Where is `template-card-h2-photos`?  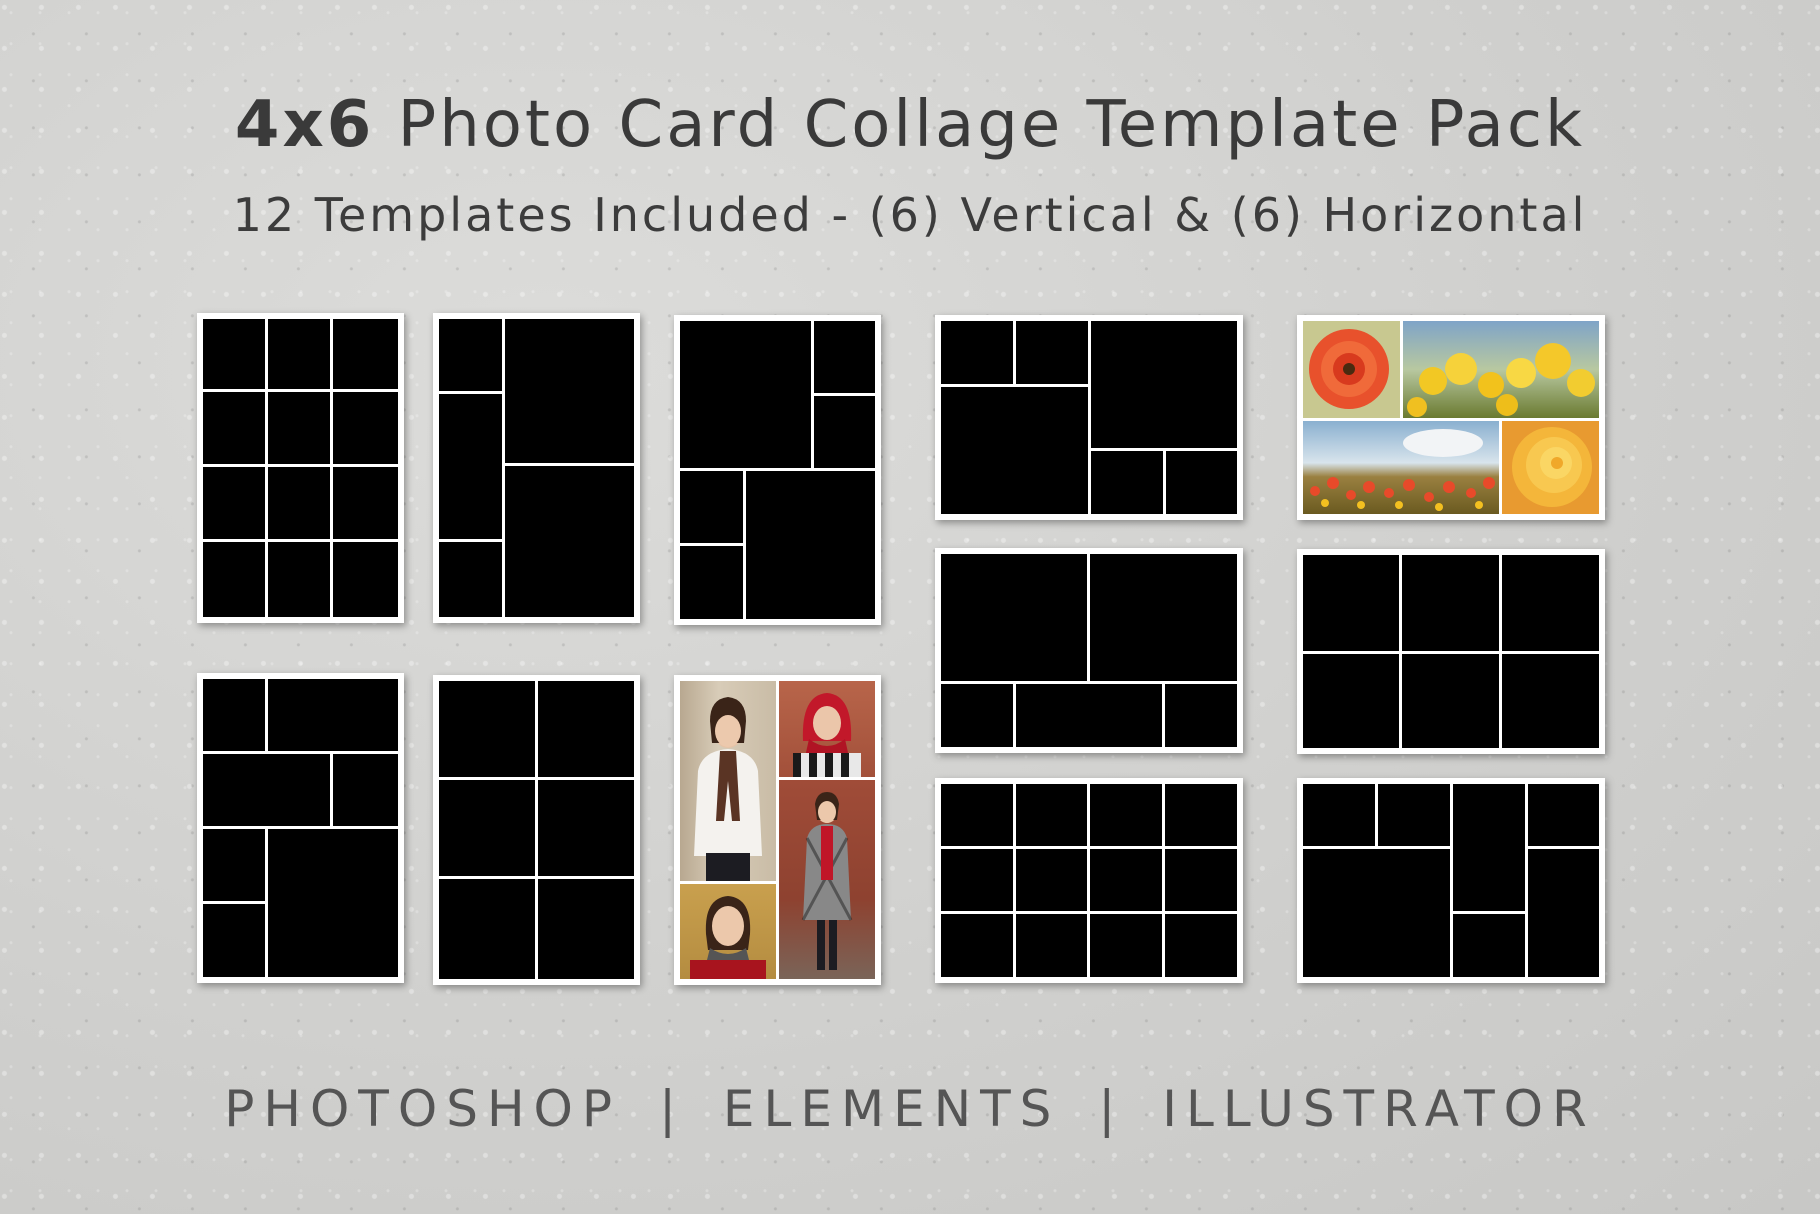 template-card-h2-photos is located at coordinates (1451, 417).